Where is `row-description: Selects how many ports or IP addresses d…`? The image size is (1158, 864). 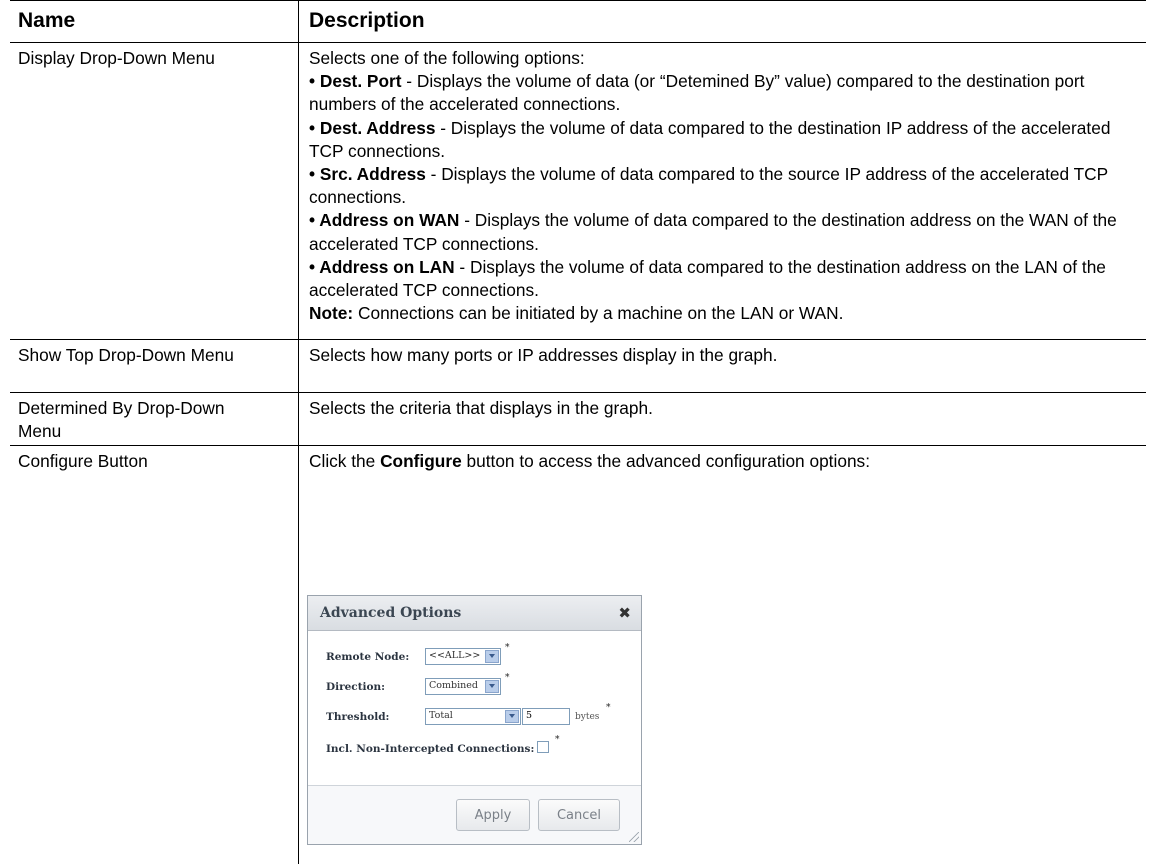
row-description: Selects how many ports or IP addresses d… is located at coordinates (722, 366).